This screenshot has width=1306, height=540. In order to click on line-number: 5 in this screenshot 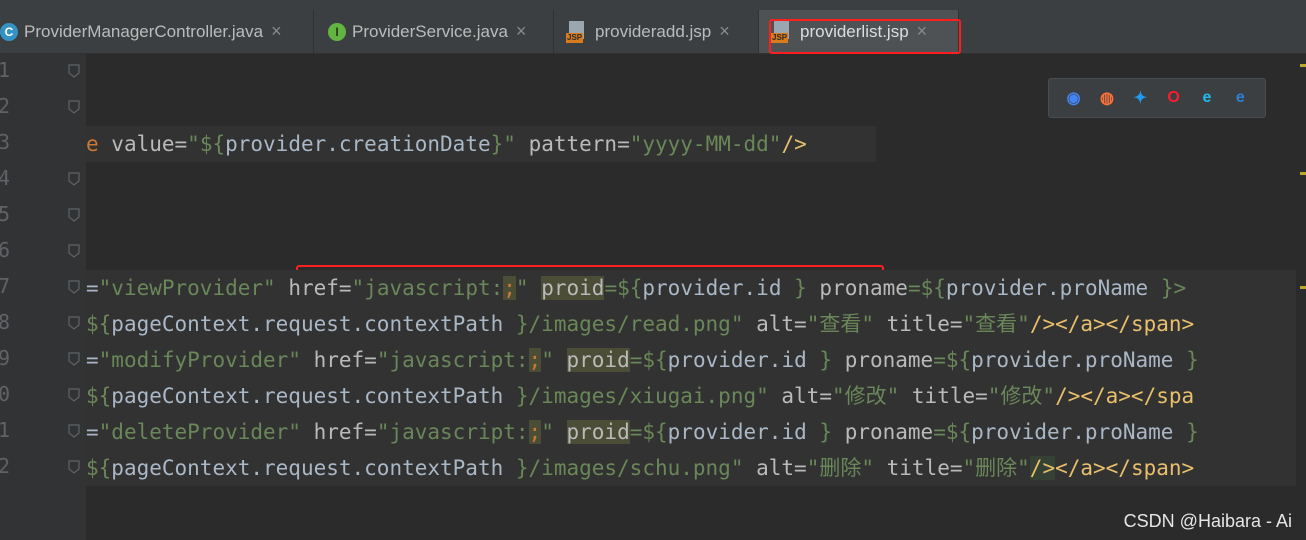, I will do `click(5, 214)`.